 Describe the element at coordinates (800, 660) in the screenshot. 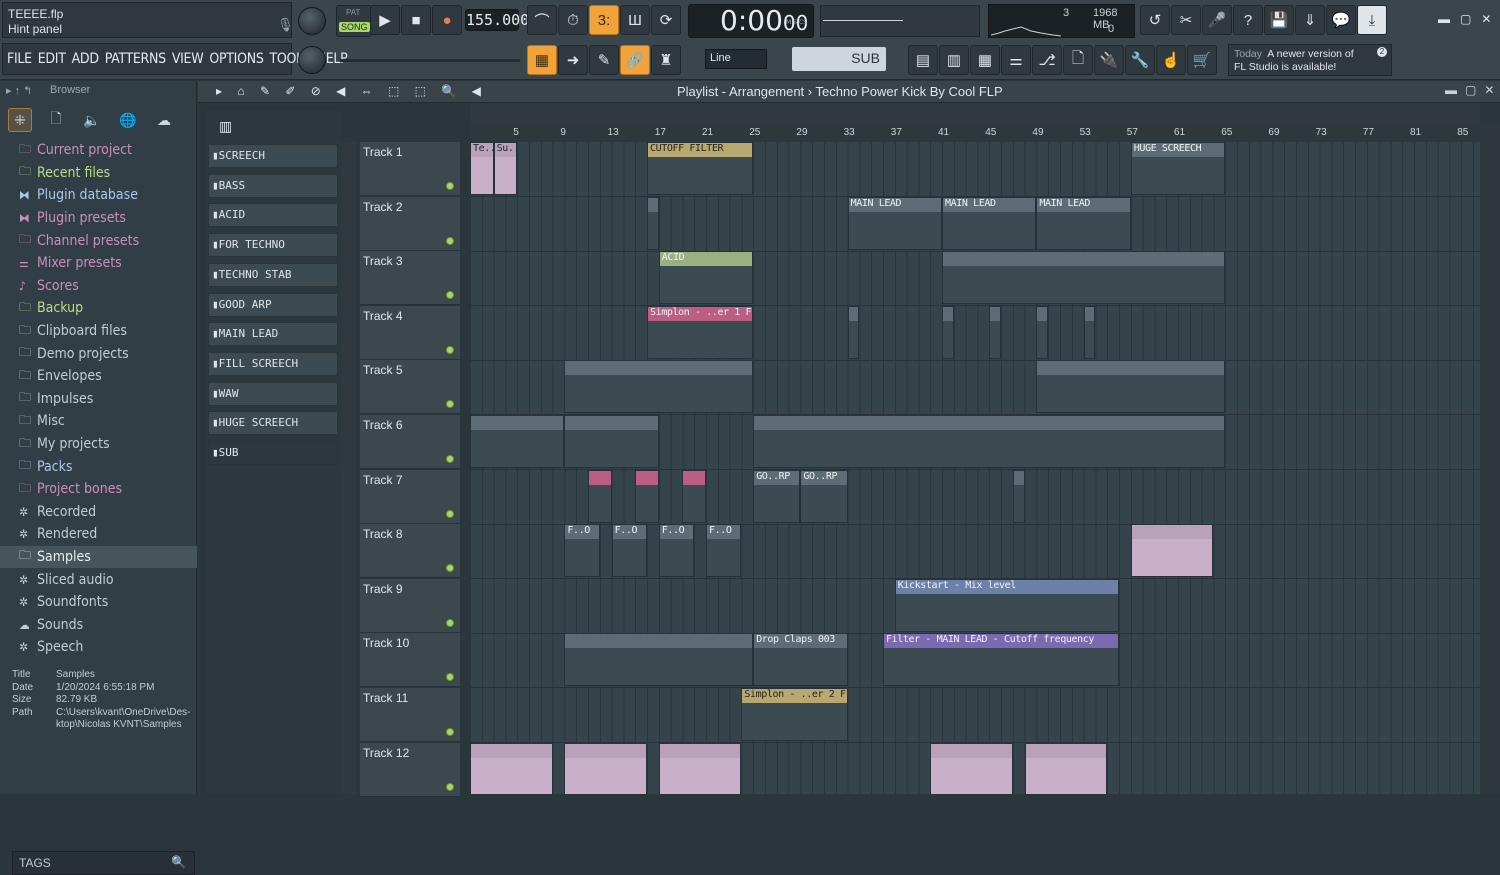

I see `playlist-clip: Drop Claps 003` at that location.